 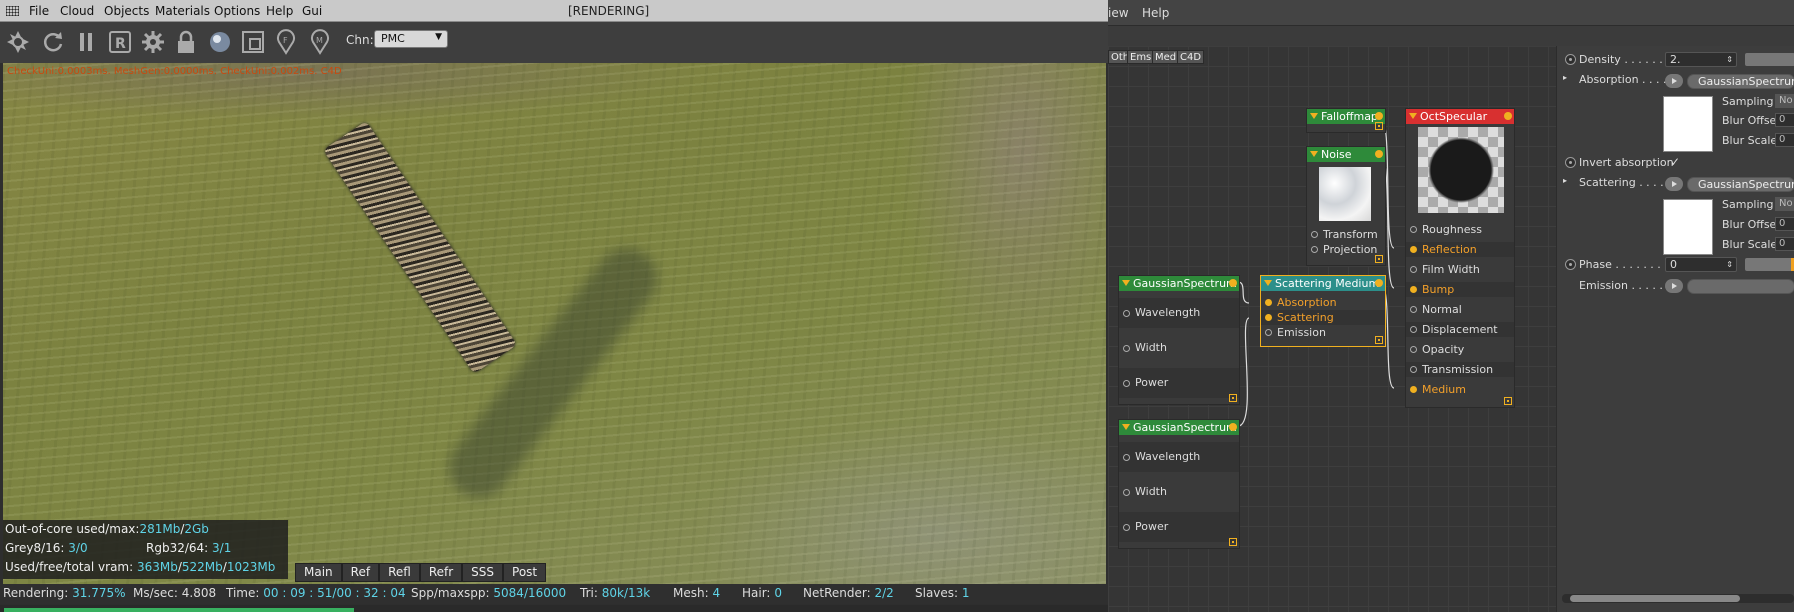 What do you see at coordinates (1346, 116) in the screenshot?
I see `node-header: Falloffmap` at bounding box center [1346, 116].